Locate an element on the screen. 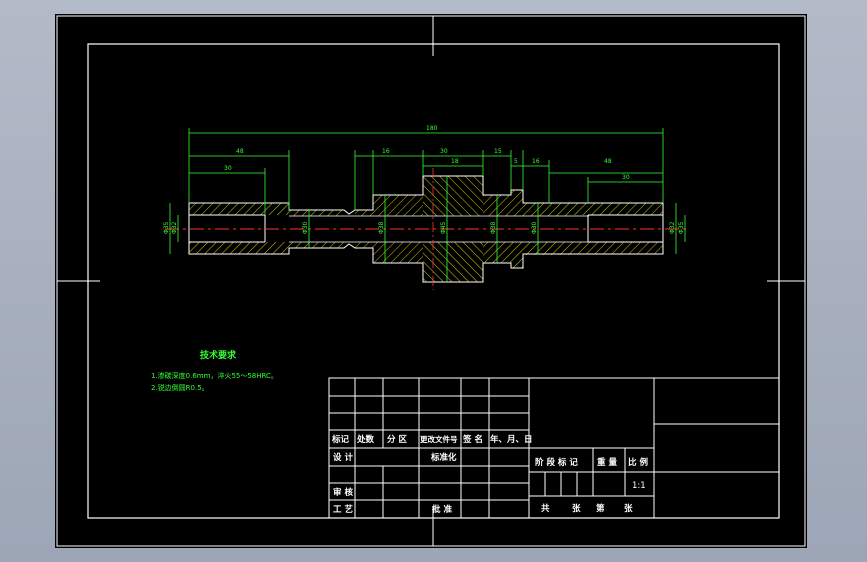  tb-stage-mark: 阶 段 标 记 is located at coordinates (556, 462).